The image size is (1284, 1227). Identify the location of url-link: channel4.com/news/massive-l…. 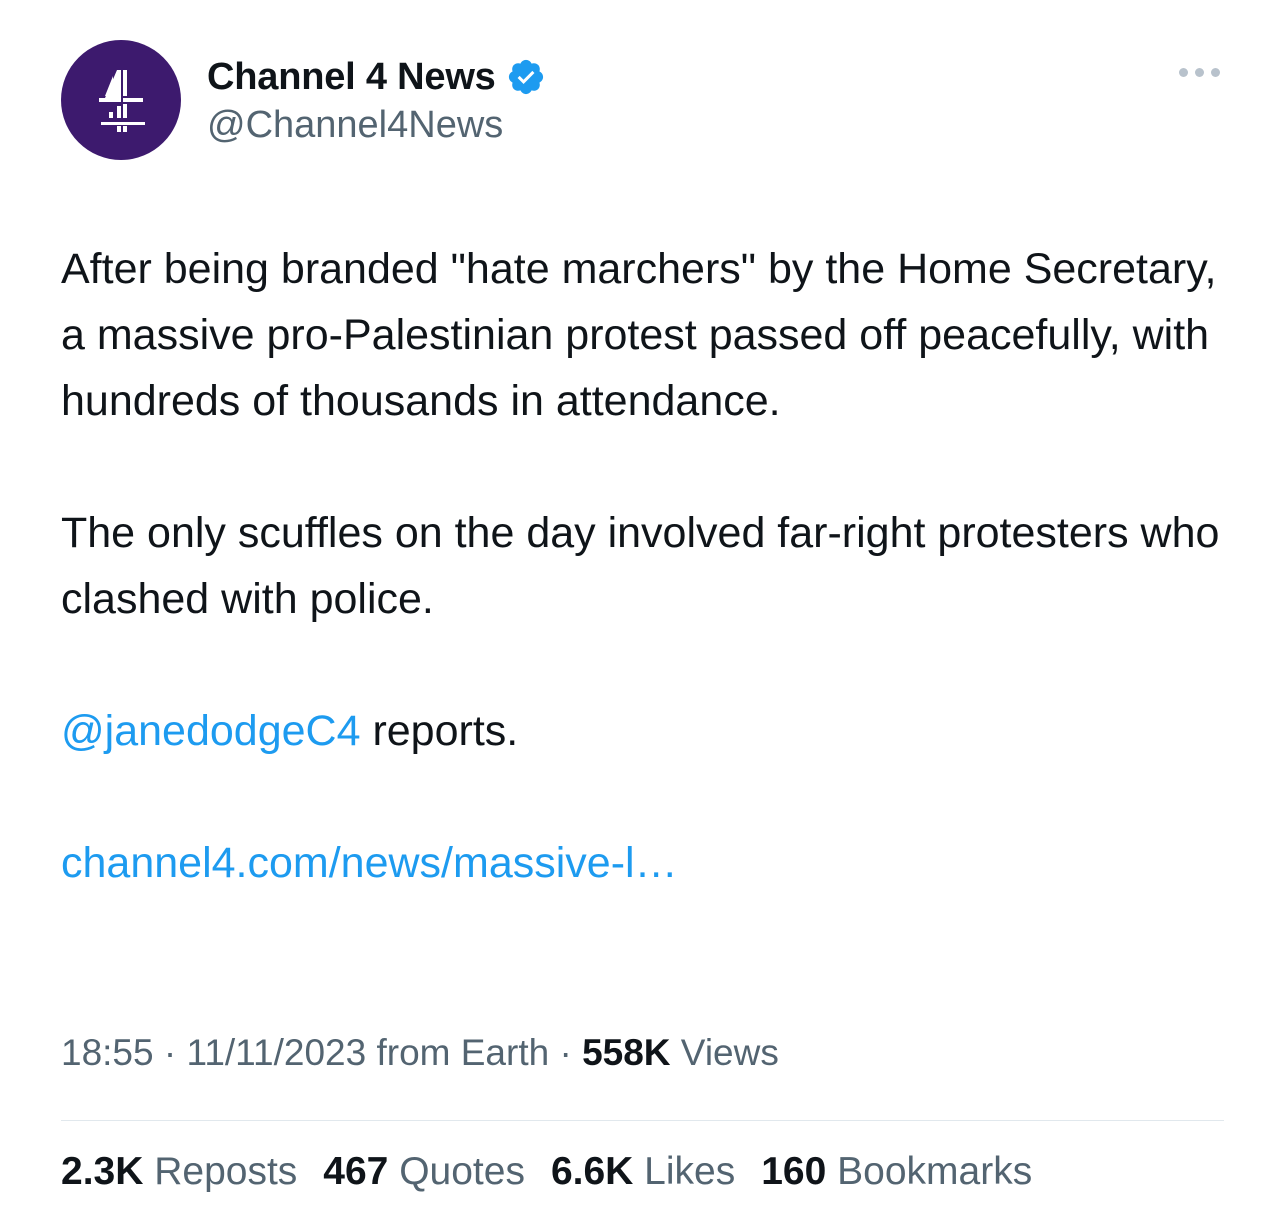
(369, 863).